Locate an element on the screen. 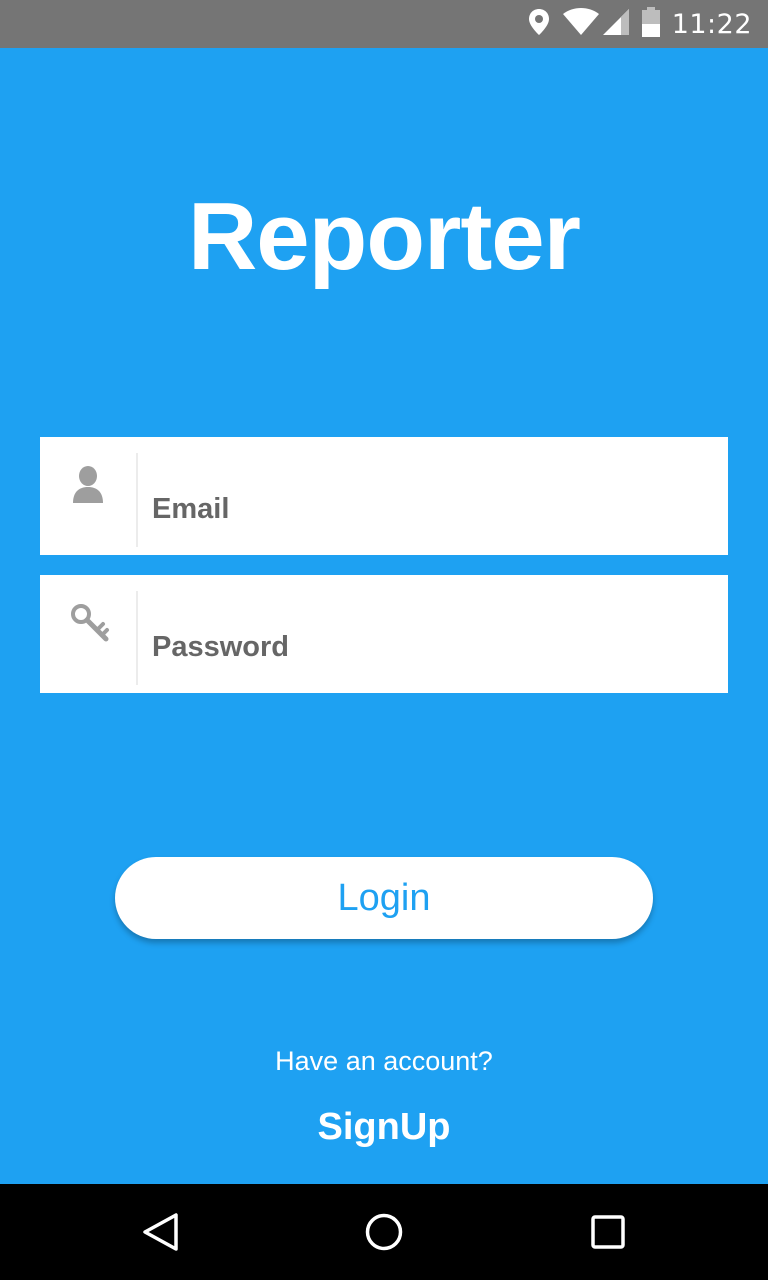 The height and width of the screenshot is (1280, 768). email-field is located at coordinates (384, 496).